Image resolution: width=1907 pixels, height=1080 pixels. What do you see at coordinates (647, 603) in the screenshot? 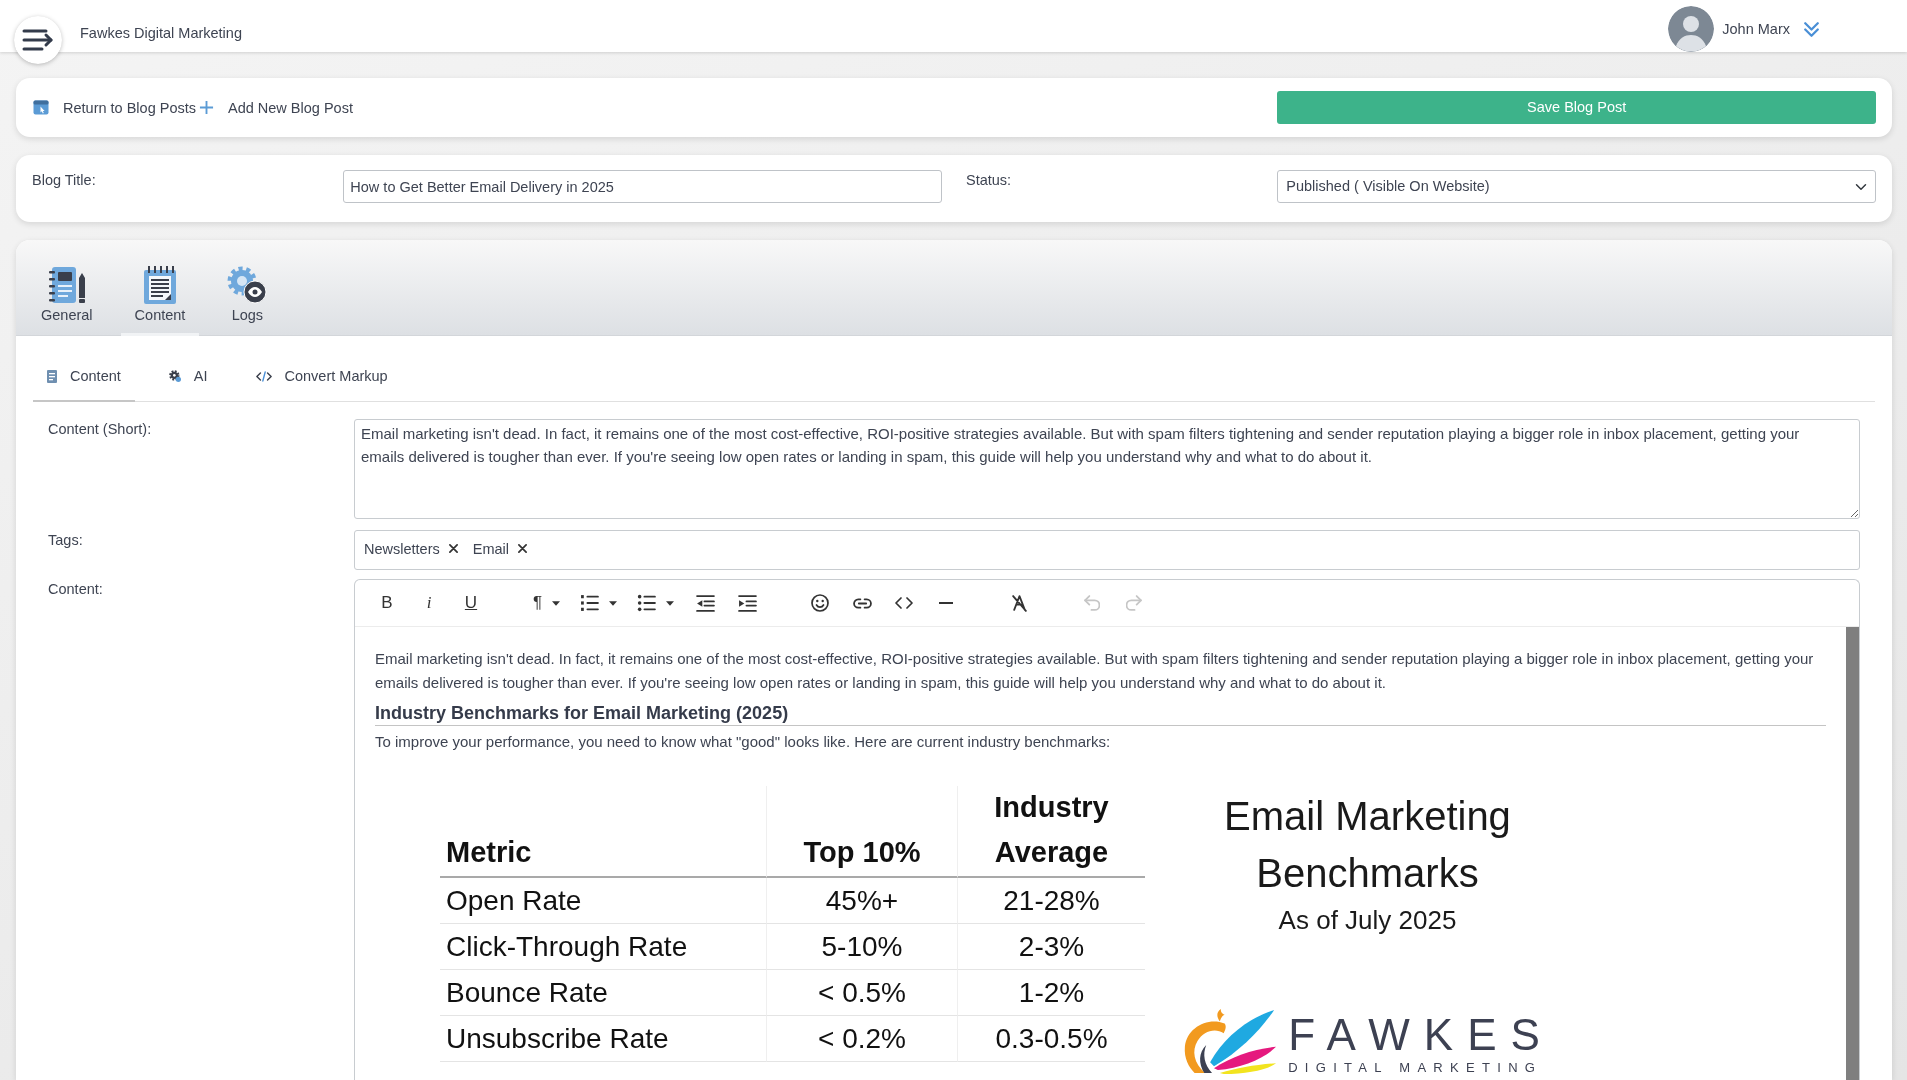
I see `bullet-list-icon` at bounding box center [647, 603].